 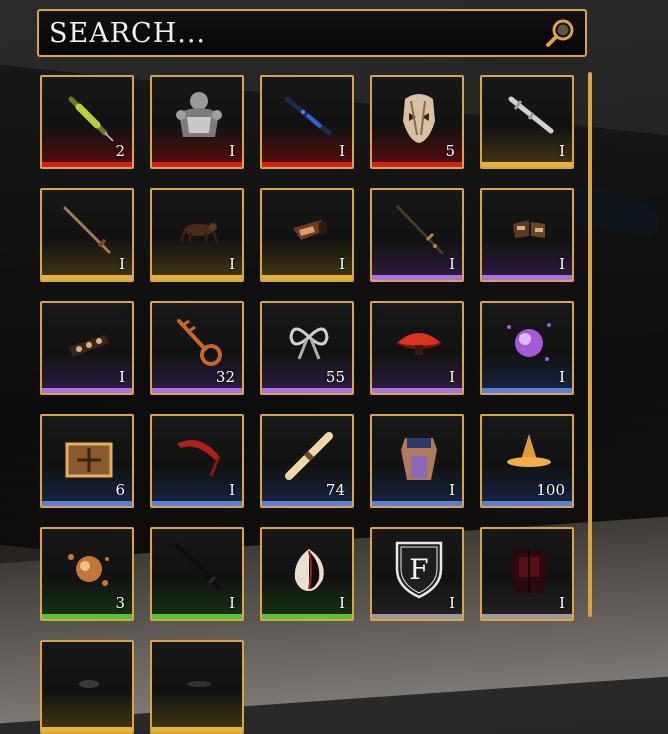 I want to click on emblem-letter: F, so click(x=418, y=569).